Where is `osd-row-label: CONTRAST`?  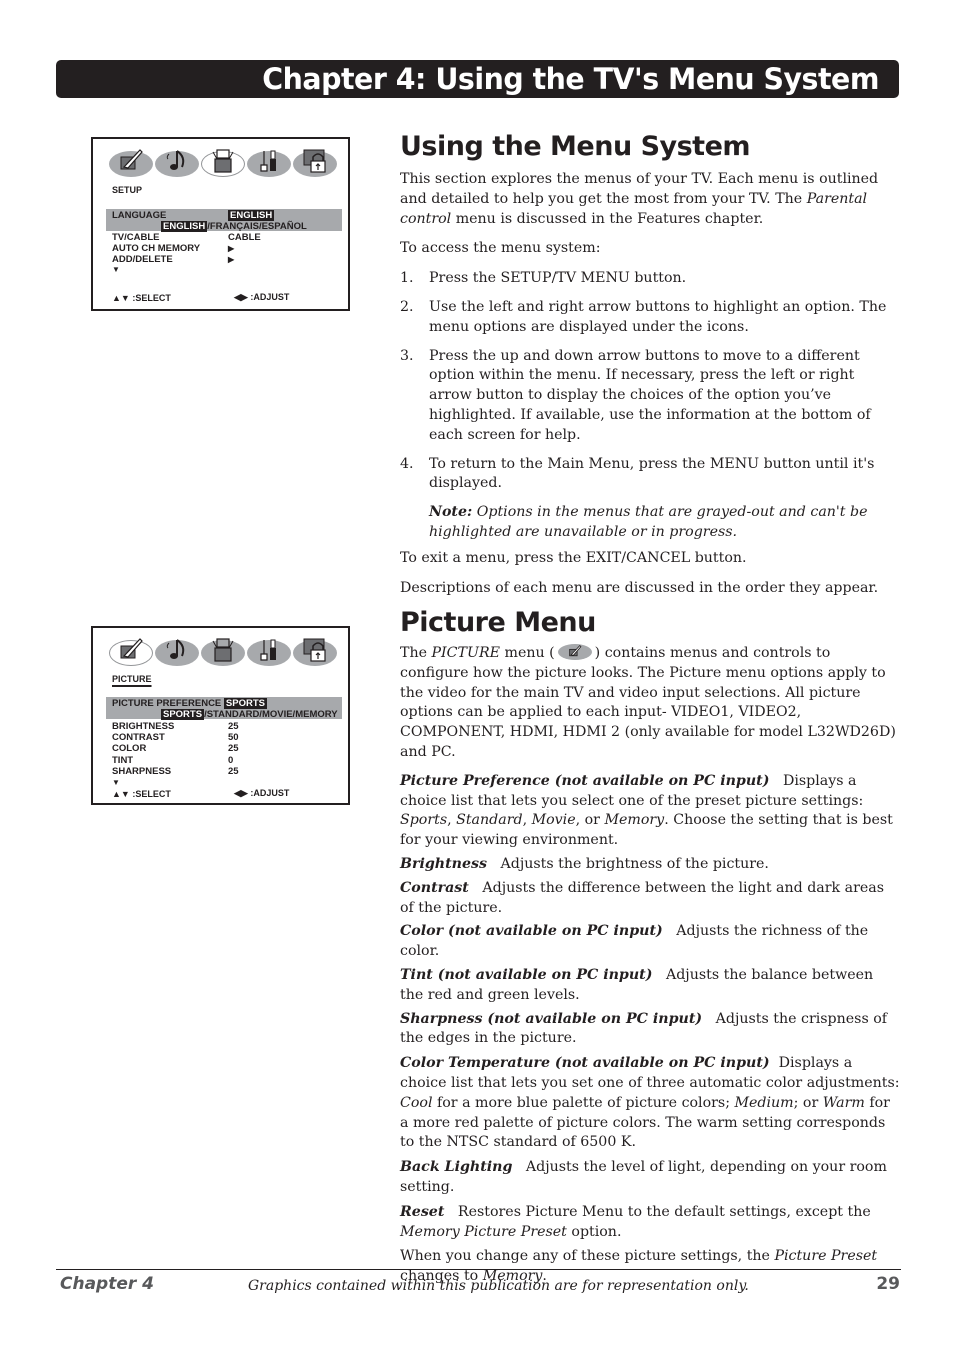 osd-row-label: CONTRAST is located at coordinates (138, 737).